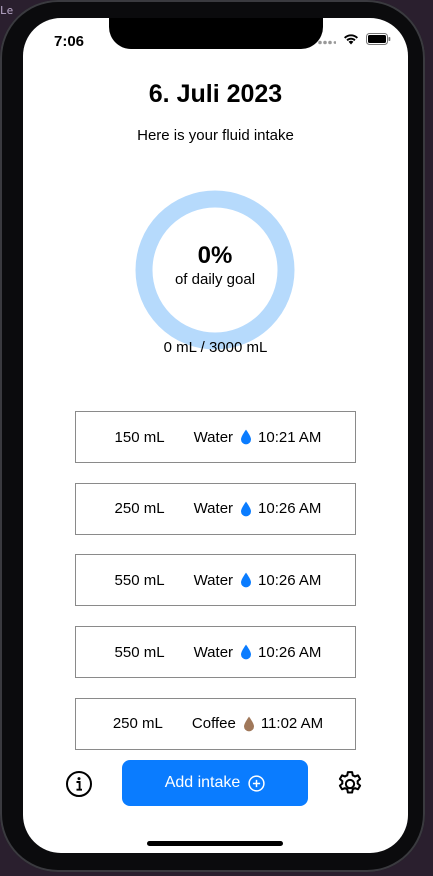 Image resolution: width=433 pixels, height=876 pixels. I want to click on plus-circle-icon, so click(256, 783).